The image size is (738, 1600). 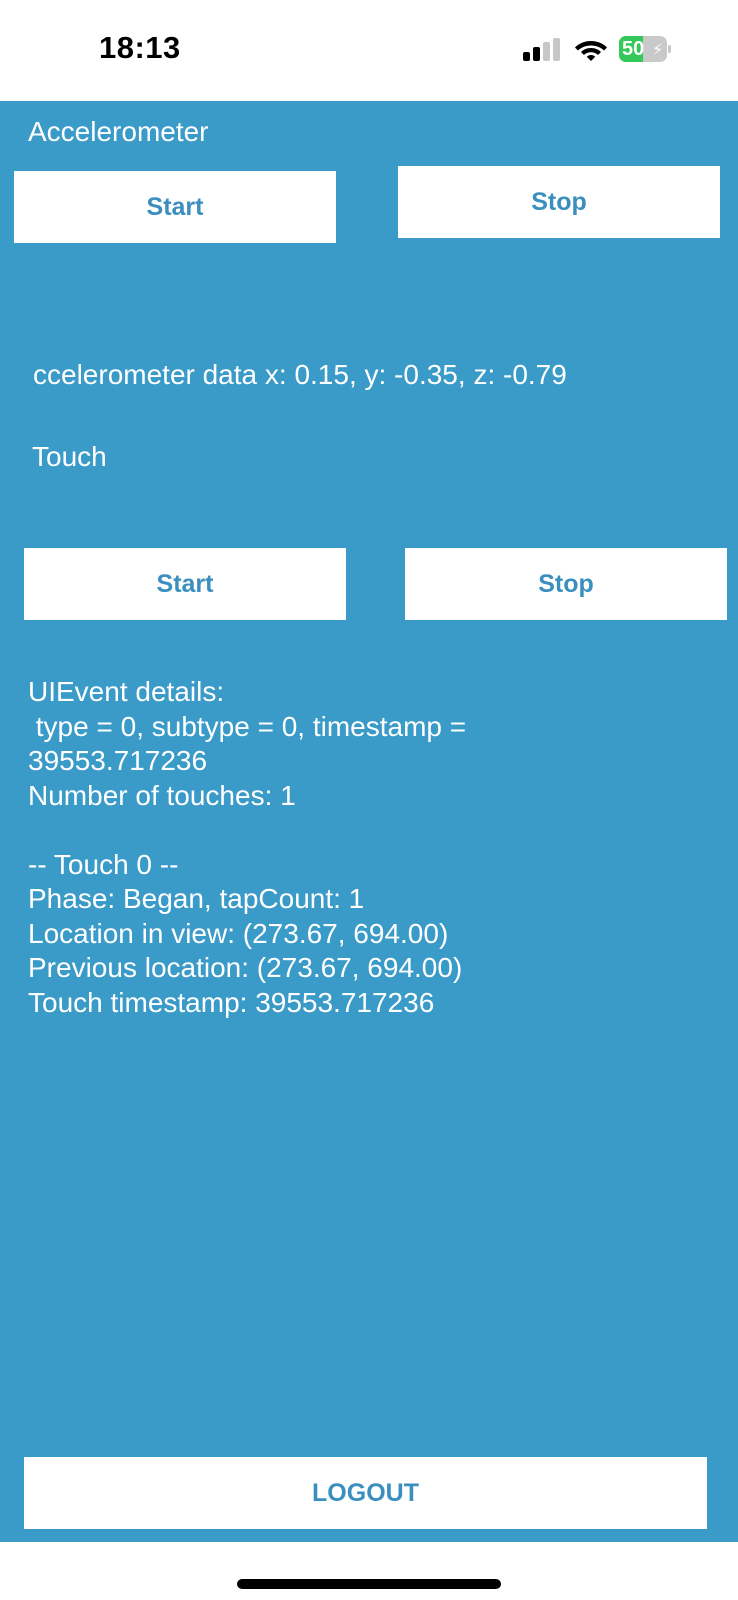 What do you see at coordinates (175, 207) in the screenshot?
I see `accelerometer-start-button: Start` at bounding box center [175, 207].